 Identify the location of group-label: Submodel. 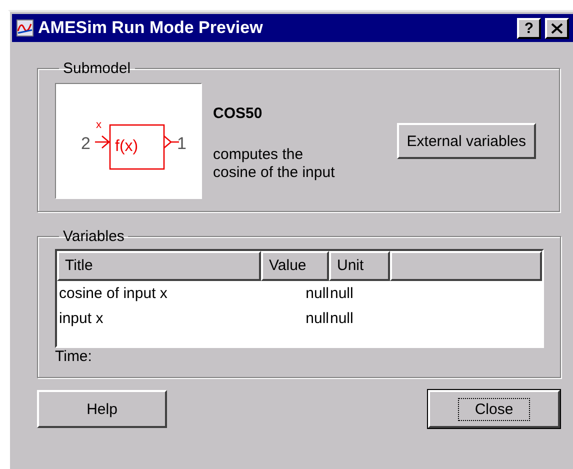
(97, 68).